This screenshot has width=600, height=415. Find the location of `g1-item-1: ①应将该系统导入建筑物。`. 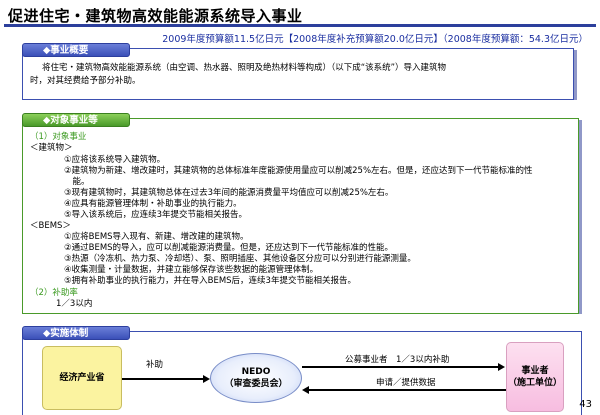

g1-item-1: ①应将该系统导入建筑物。 is located at coordinates (115, 160).